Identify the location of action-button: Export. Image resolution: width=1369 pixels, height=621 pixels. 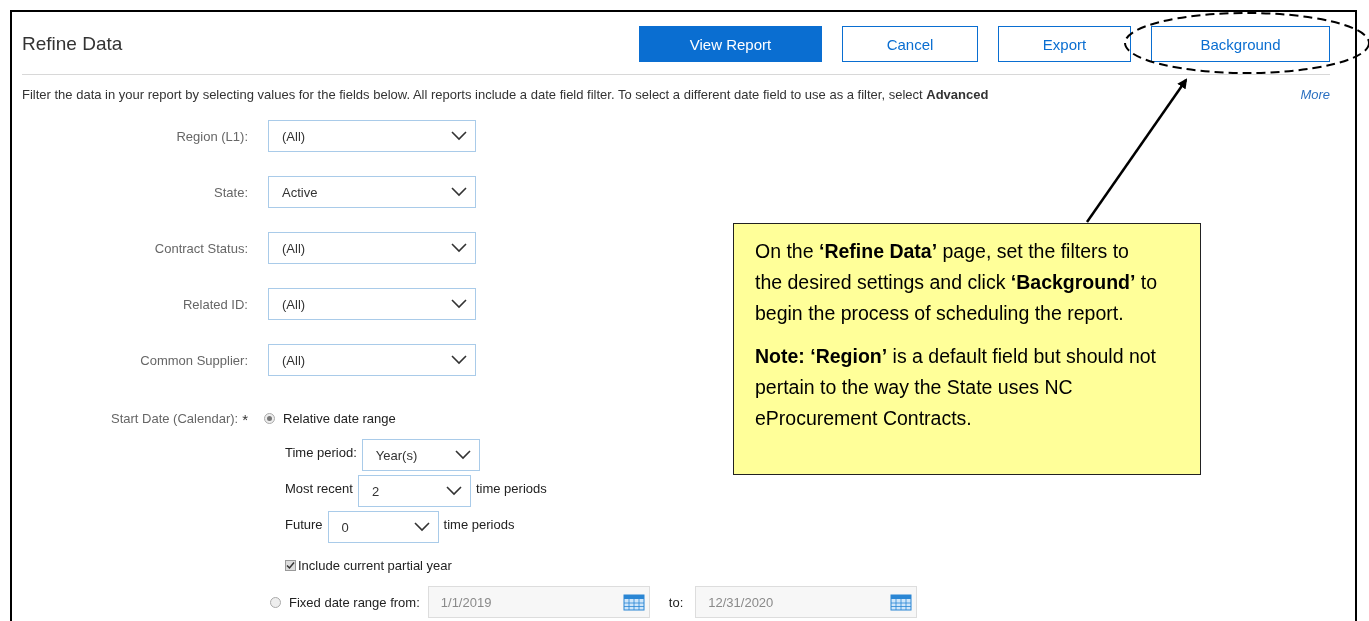
(1064, 44).